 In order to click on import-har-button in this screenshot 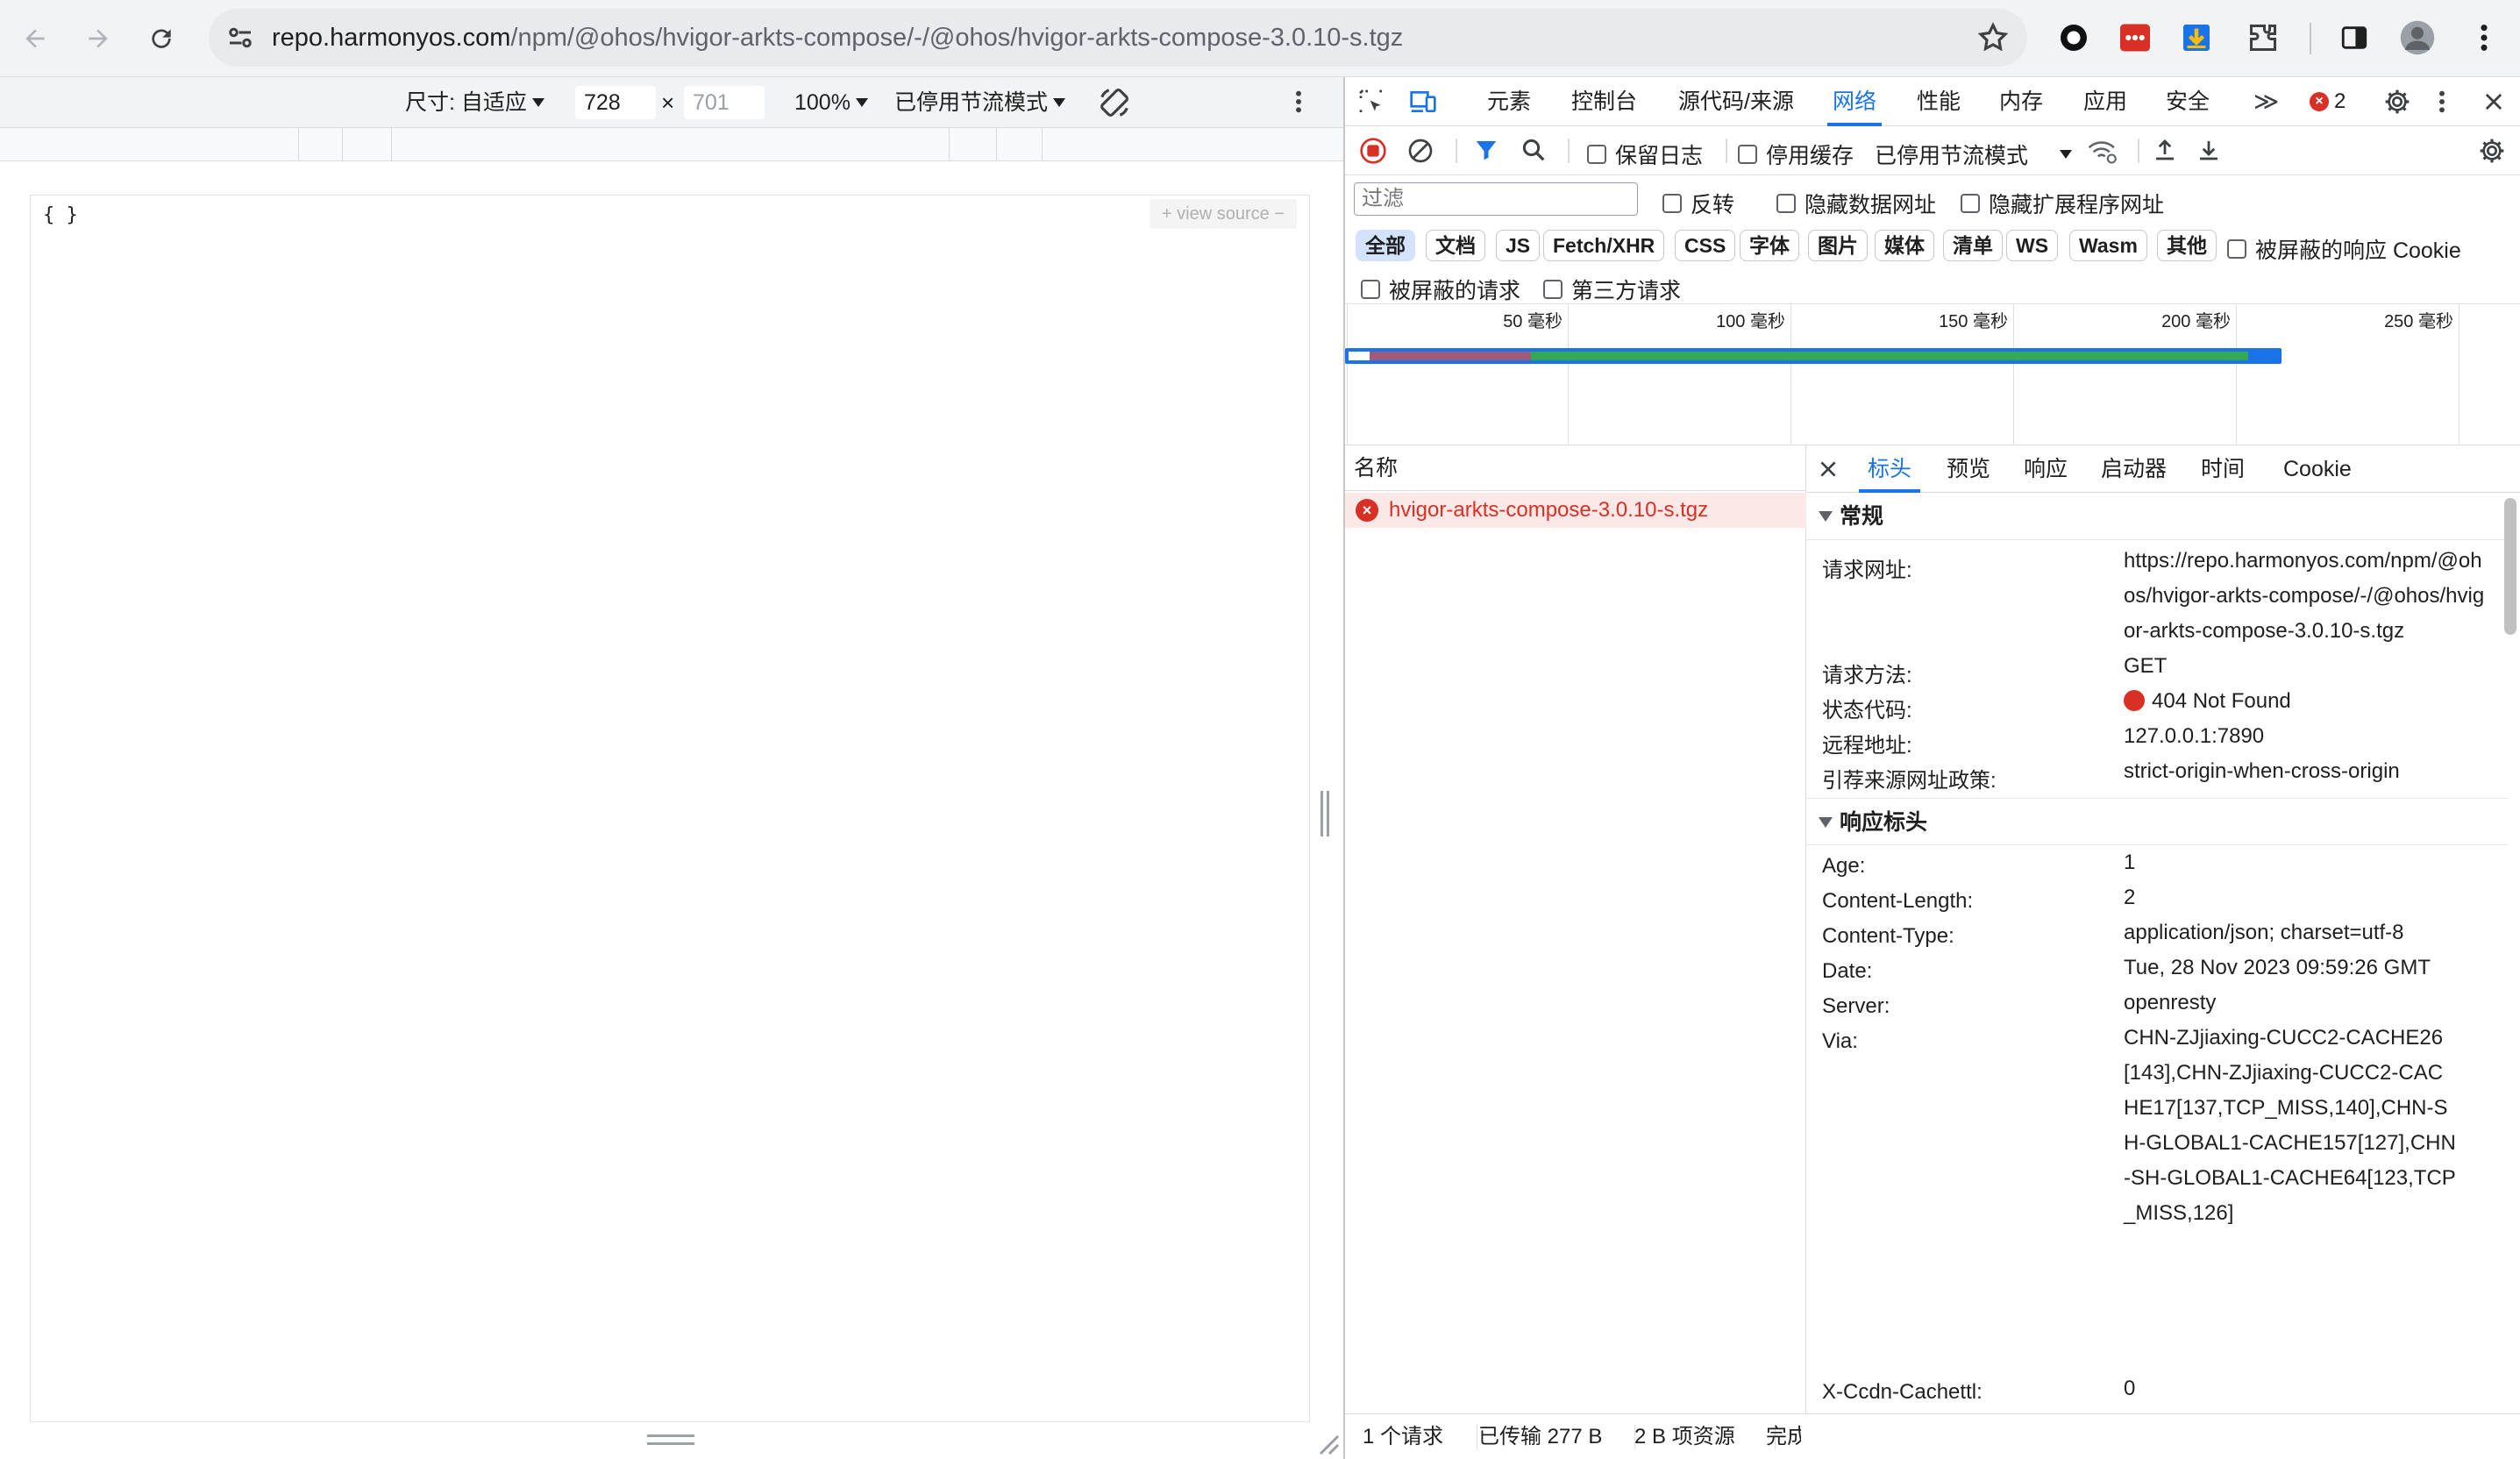, I will do `click(2165, 150)`.